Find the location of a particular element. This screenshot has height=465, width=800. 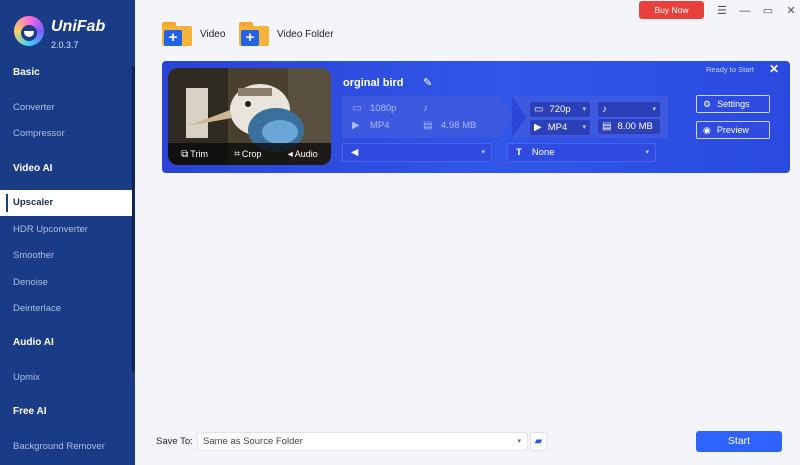

preview-button: ◉ Preview is located at coordinates (733, 130).